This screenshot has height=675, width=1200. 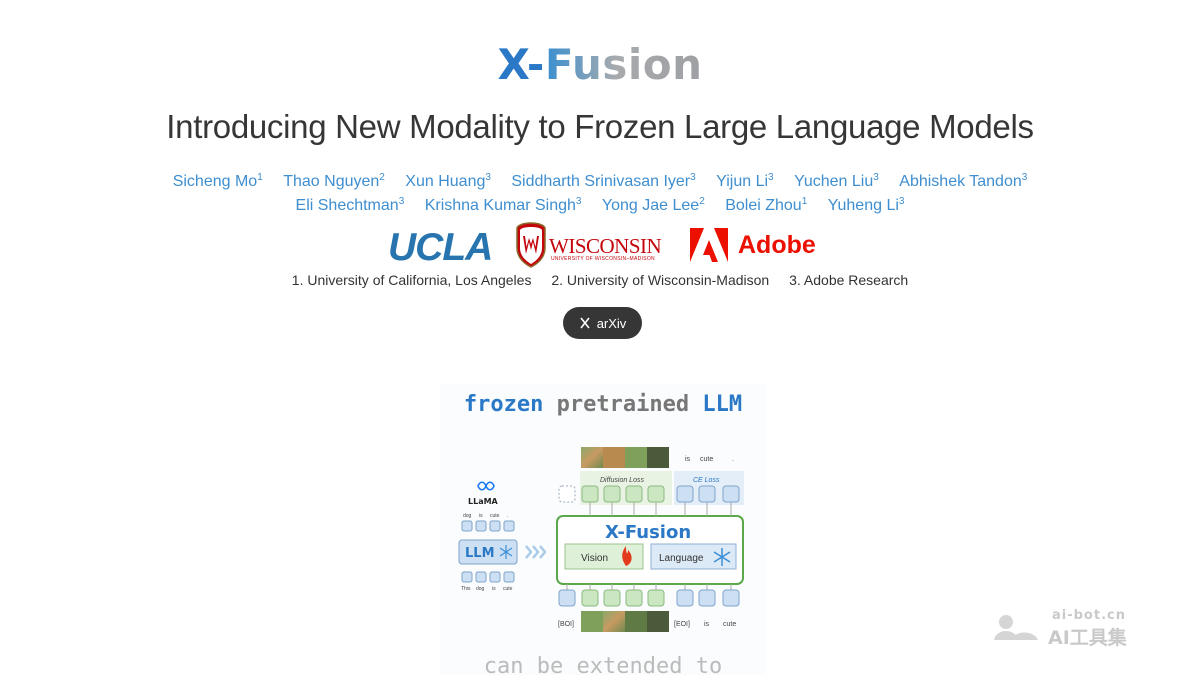 What do you see at coordinates (709, 245) in the screenshot?
I see `adobe-mark-icon` at bounding box center [709, 245].